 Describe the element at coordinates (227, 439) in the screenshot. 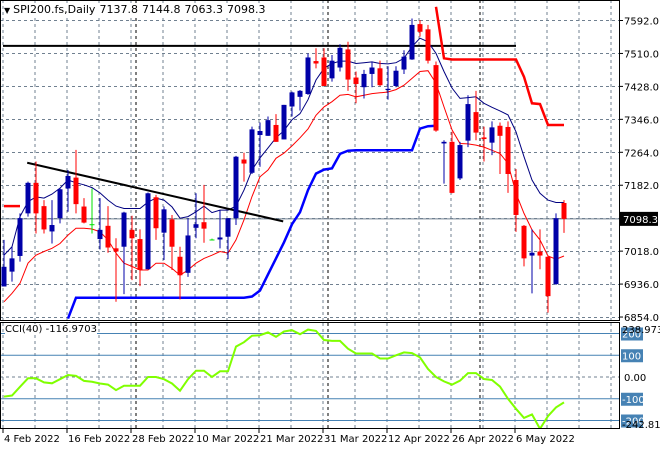

I see `x-tick-label: 10 Mar 2022` at that location.